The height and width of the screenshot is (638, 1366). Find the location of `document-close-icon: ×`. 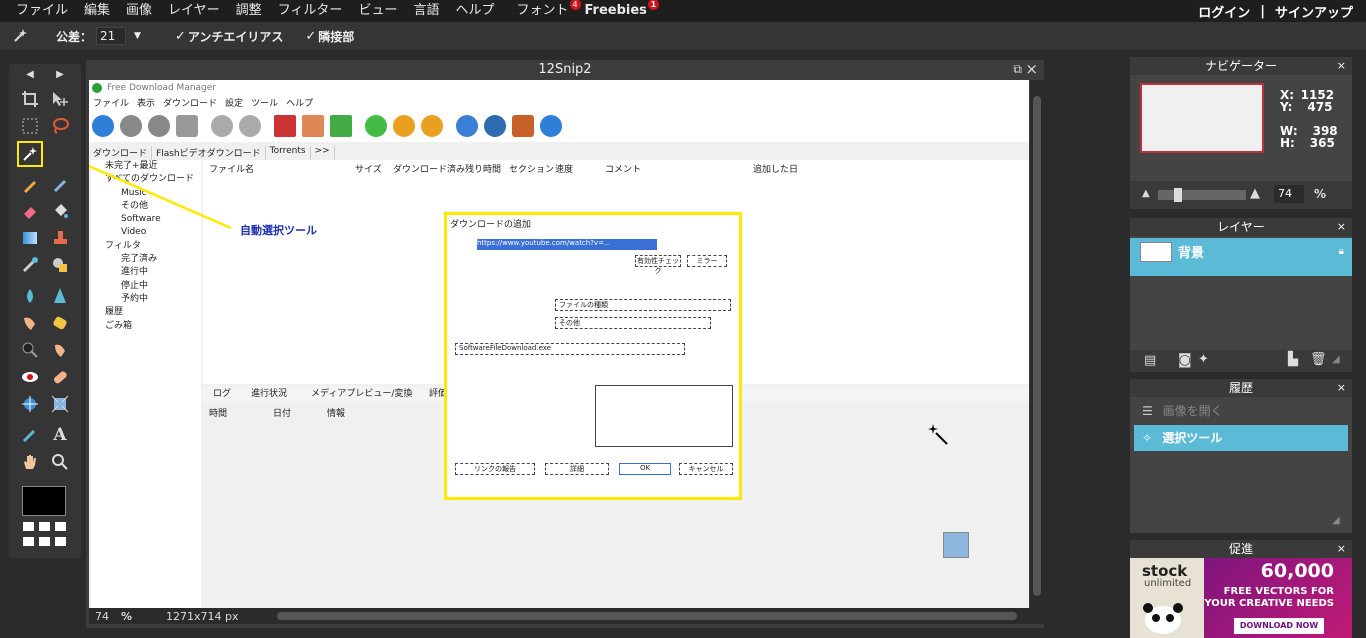

document-close-icon: × is located at coordinates (1031, 69).